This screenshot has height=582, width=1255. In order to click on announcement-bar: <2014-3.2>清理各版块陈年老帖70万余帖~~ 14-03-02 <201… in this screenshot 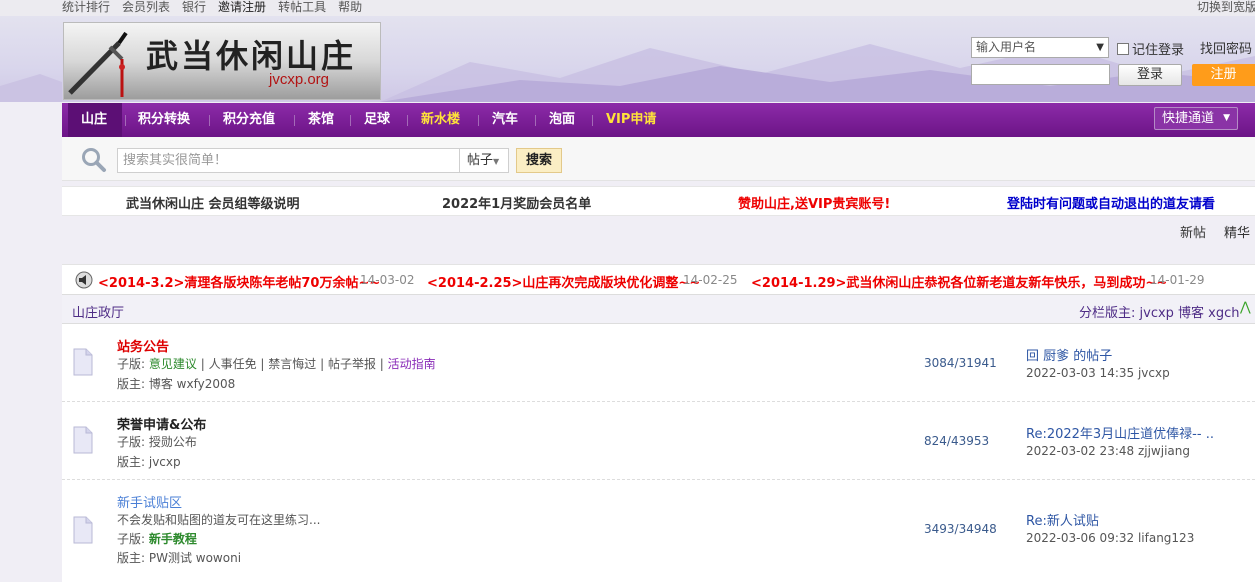, I will do `click(658, 279)`.